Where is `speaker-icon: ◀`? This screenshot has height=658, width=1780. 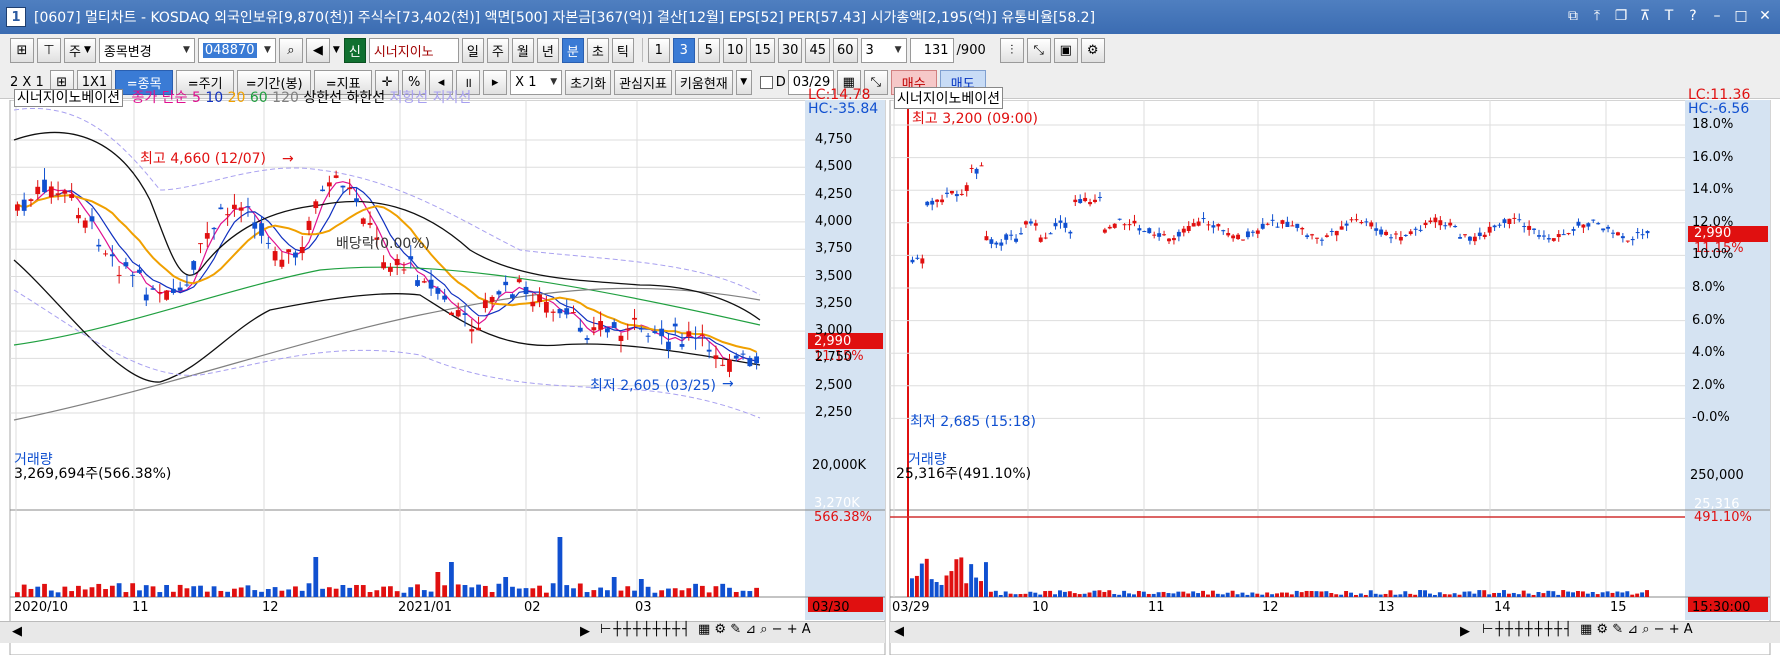 speaker-icon: ◀ is located at coordinates (317, 50).